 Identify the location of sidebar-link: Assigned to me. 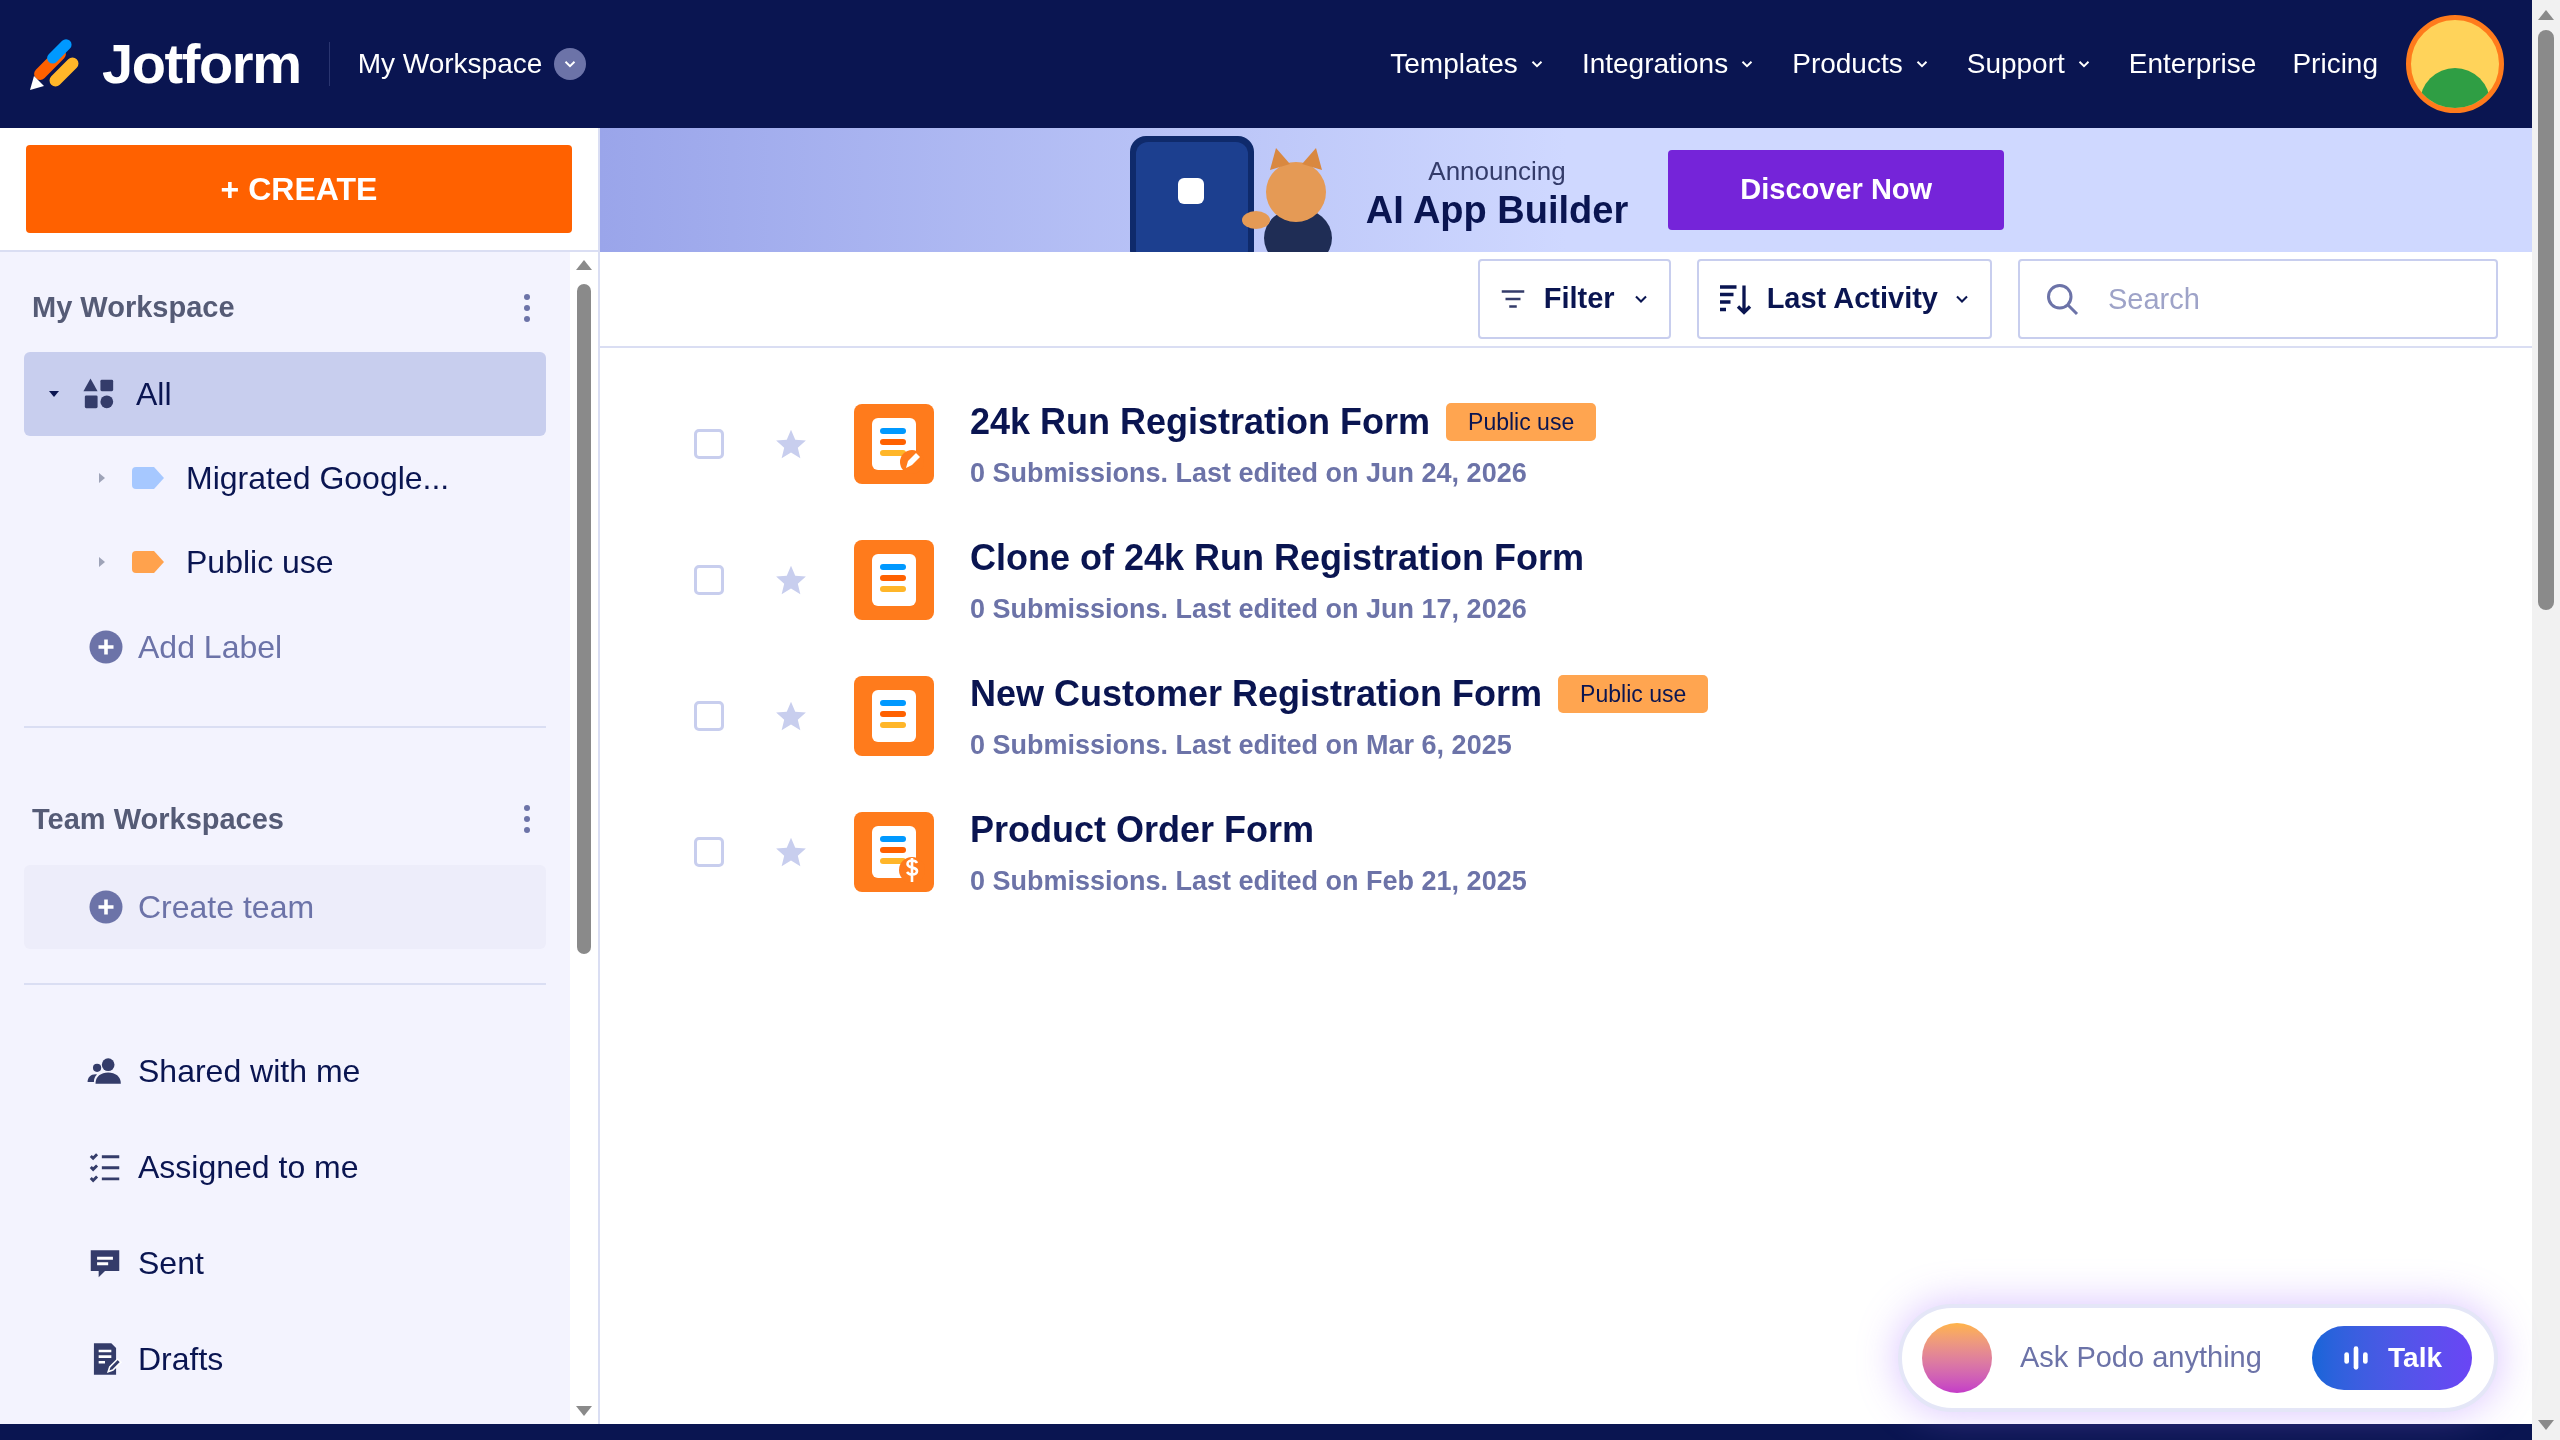
(285, 1167).